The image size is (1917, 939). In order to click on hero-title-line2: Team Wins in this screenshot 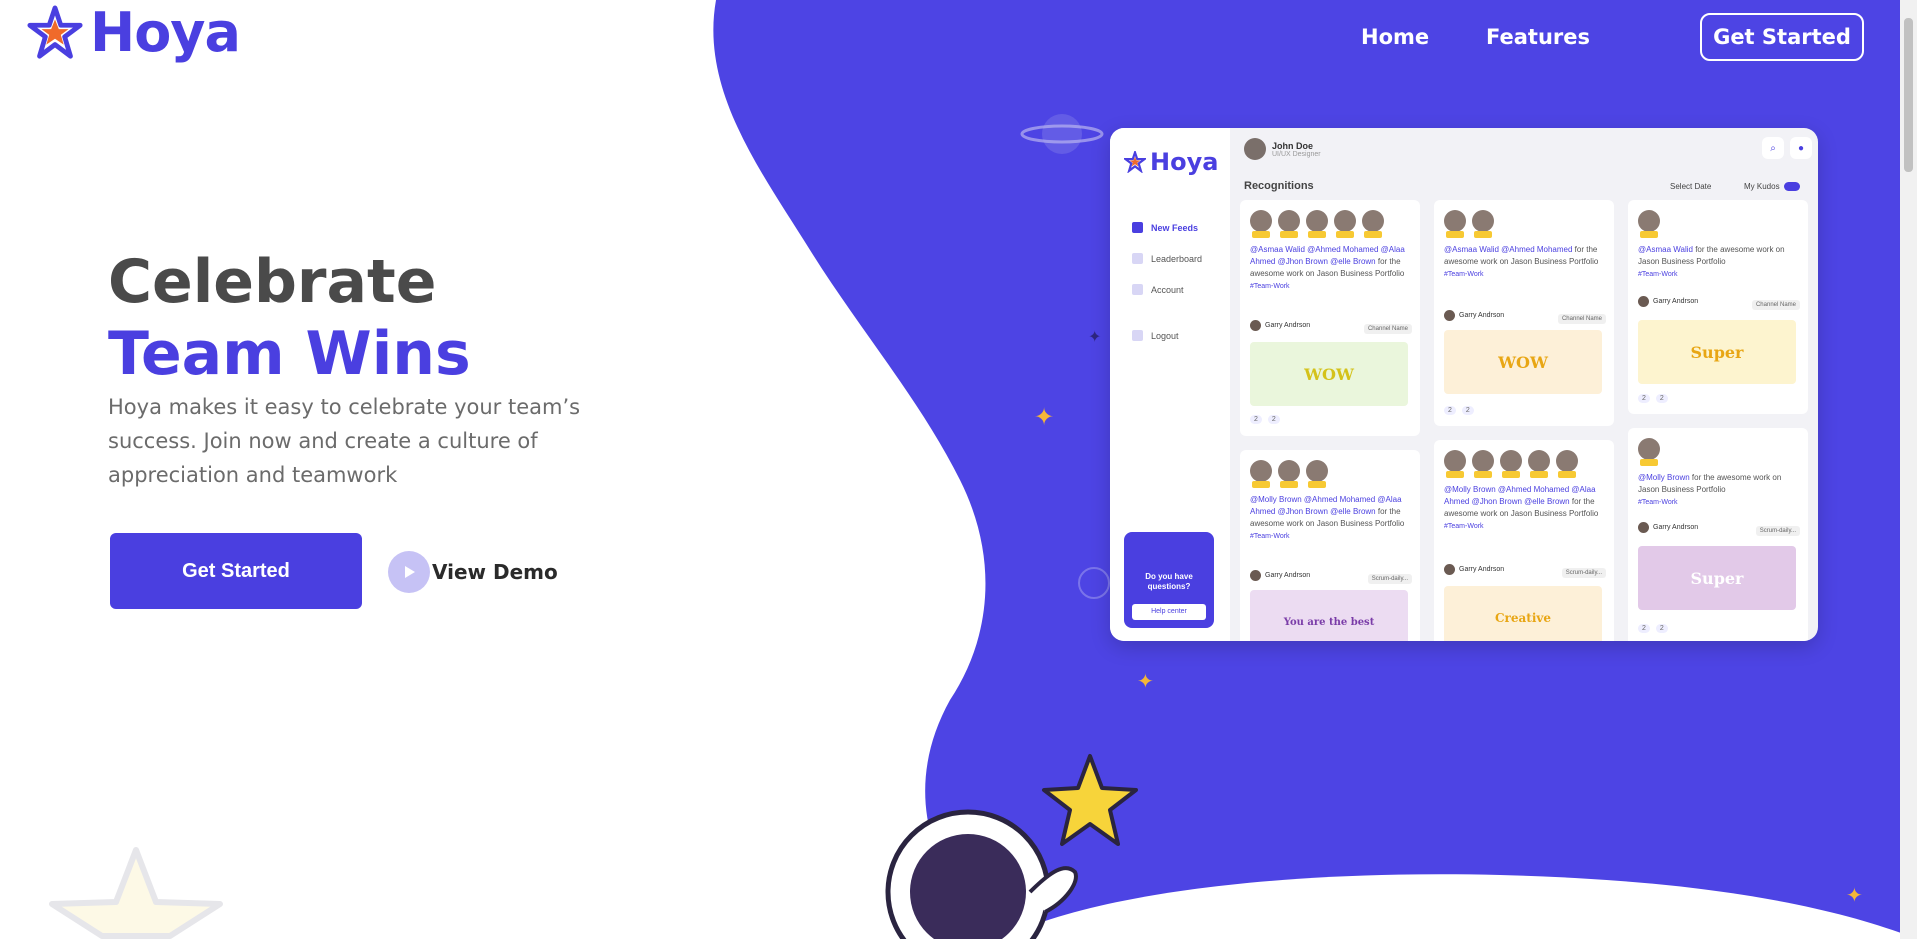, I will do `click(289, 354)`.